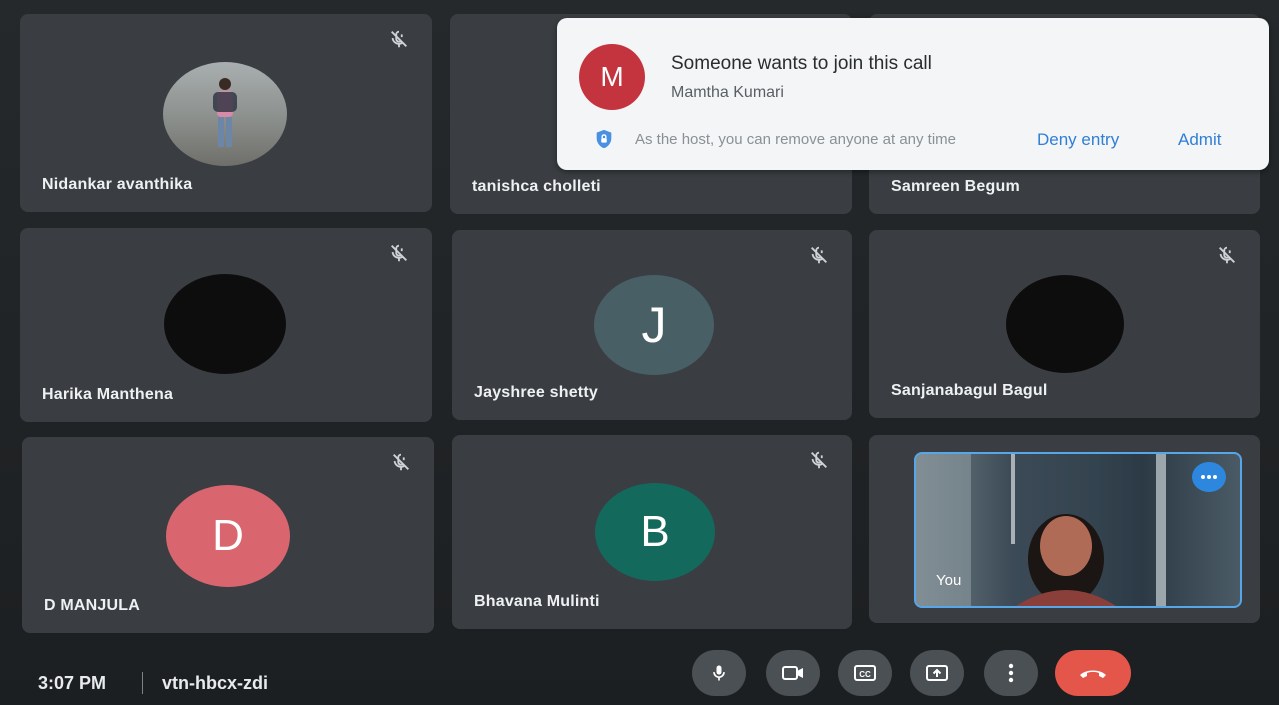 This screenshot has height=705, width=1279. I want to click on captions-icon: CC, so click(865, 673).